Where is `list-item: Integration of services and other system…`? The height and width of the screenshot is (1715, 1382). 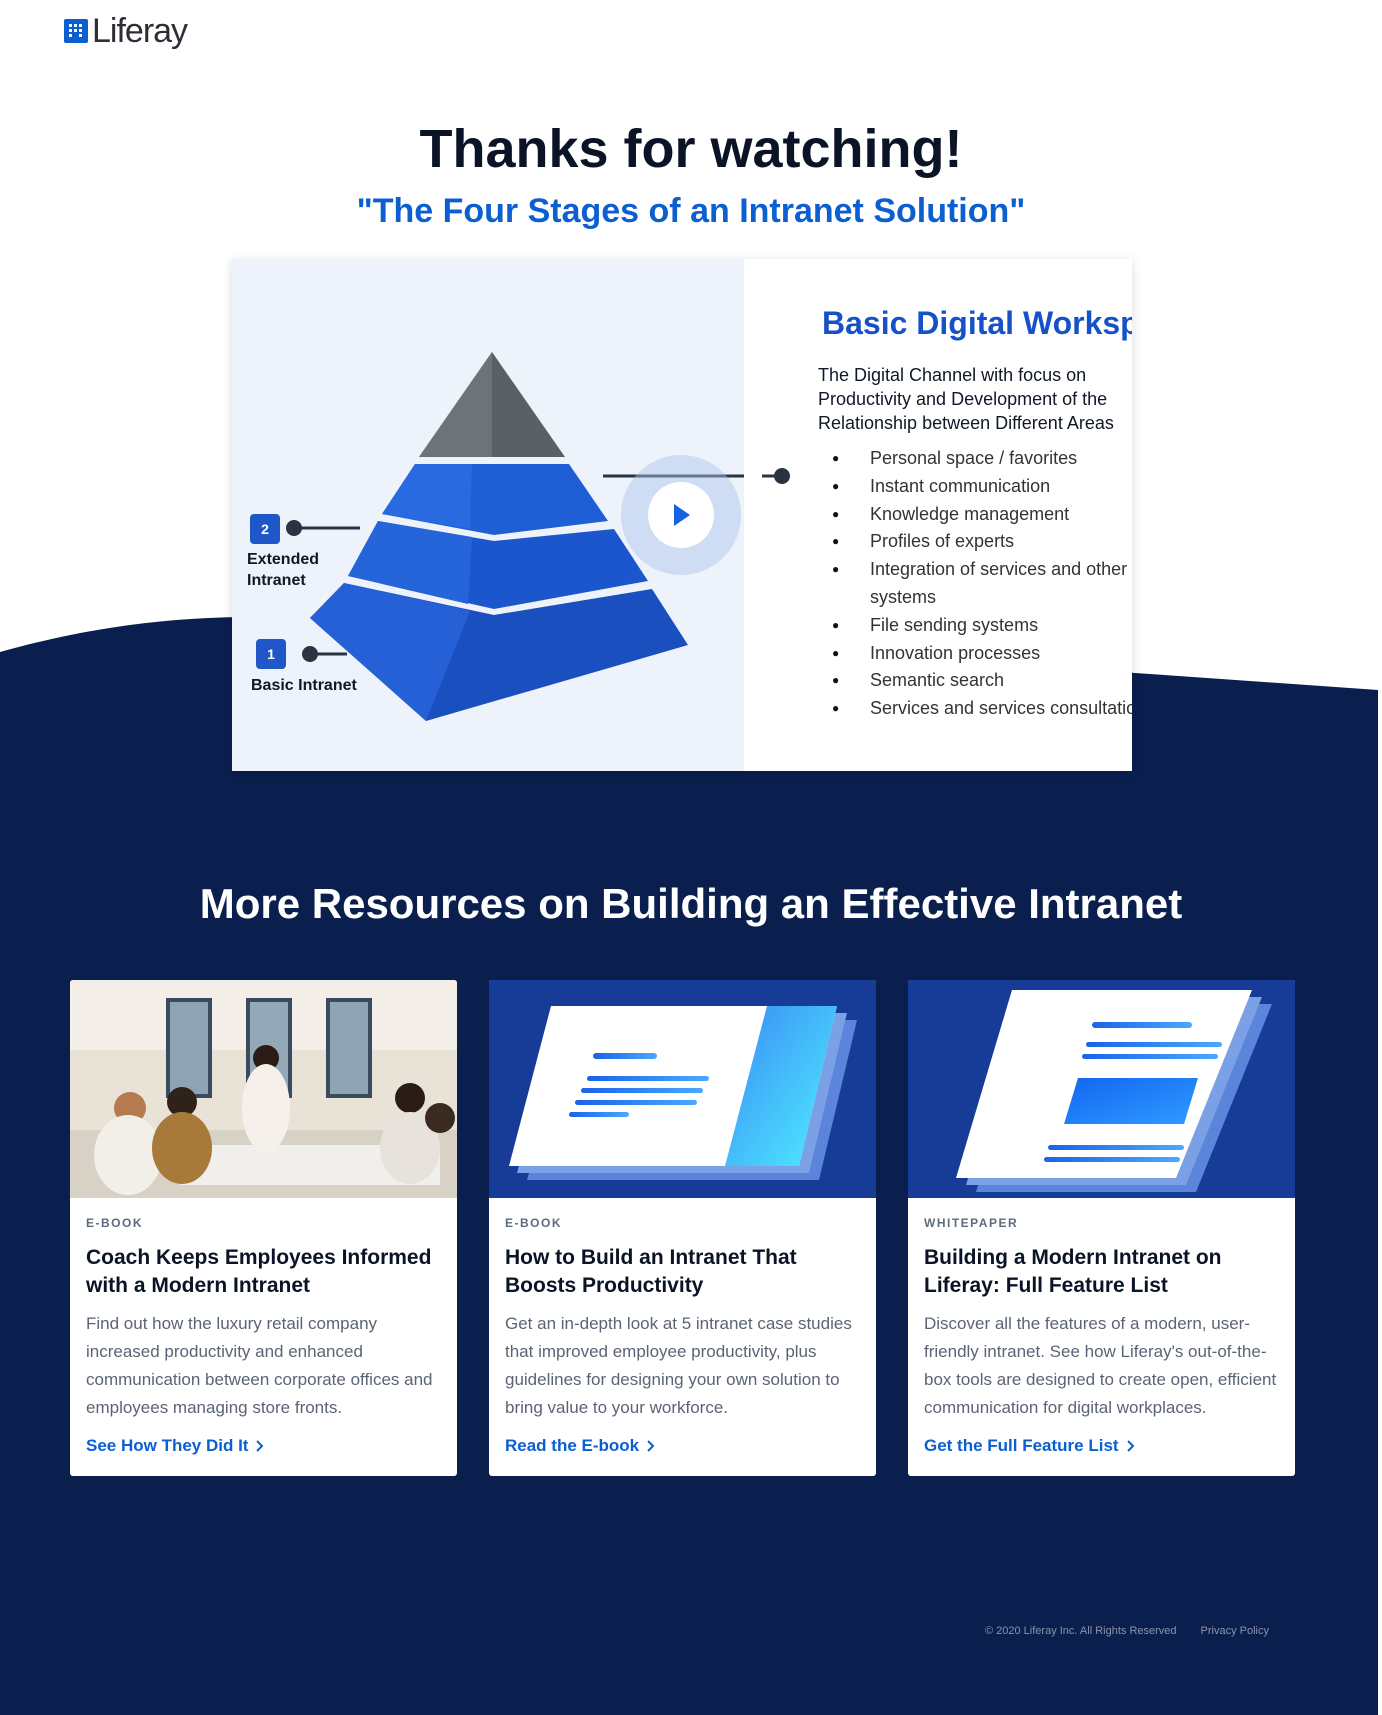
list-item: Integration of services and other system… is located at coordinates (982, 584).